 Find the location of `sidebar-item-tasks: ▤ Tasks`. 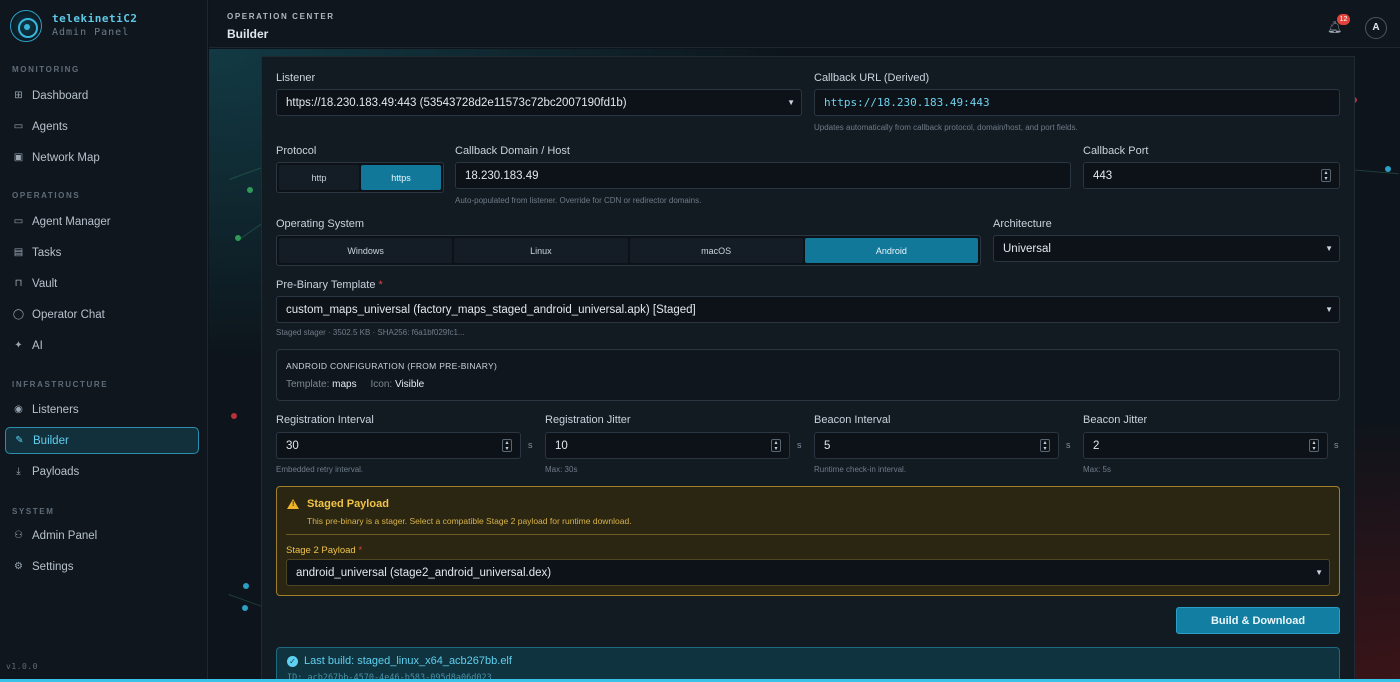

sidebar-item-tasks: ▤ Tasks is located at coordinates (102, 252).